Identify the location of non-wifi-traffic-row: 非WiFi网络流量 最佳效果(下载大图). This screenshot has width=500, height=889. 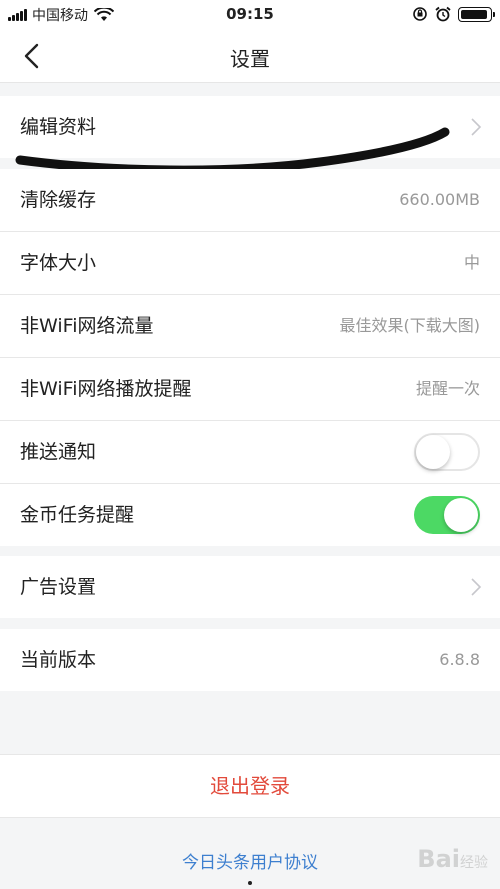
(250, 326).